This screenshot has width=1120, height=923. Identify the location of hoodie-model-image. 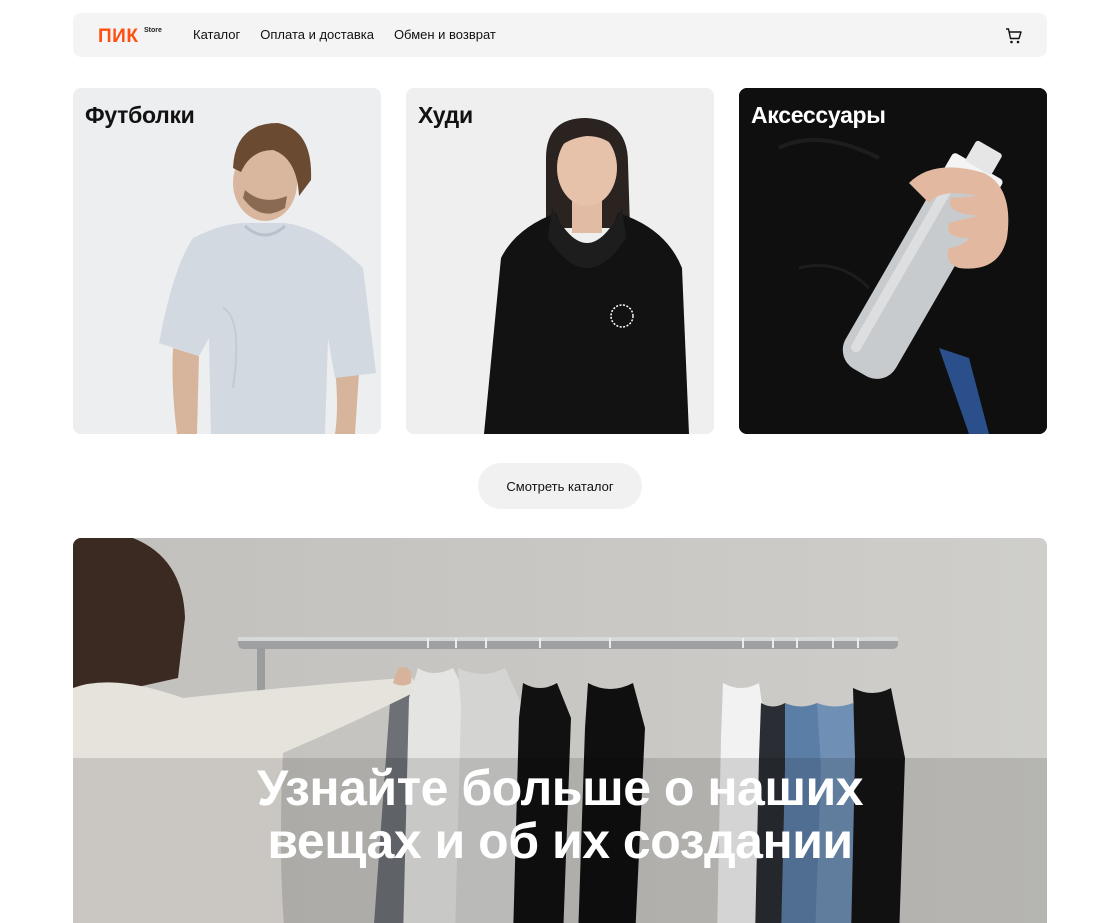
(560, 261).